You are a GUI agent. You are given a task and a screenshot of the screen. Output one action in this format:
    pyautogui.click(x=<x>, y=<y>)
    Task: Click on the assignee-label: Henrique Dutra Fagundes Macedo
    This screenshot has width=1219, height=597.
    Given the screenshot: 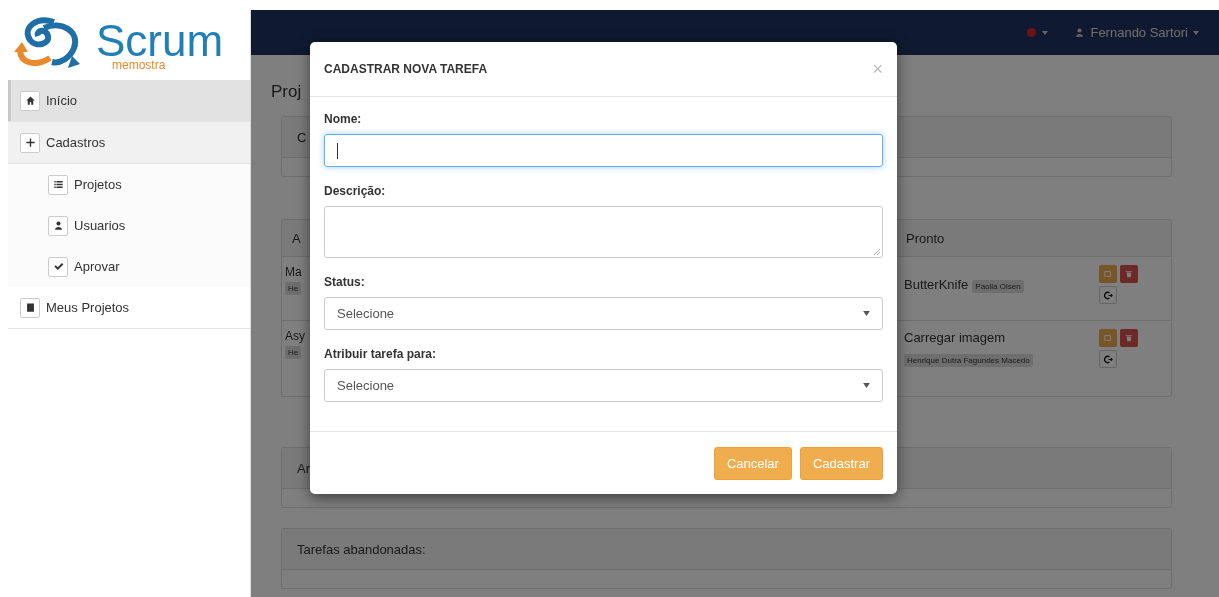 What is the action you would take?
    pyautogui.click(x=968, y=360)
    